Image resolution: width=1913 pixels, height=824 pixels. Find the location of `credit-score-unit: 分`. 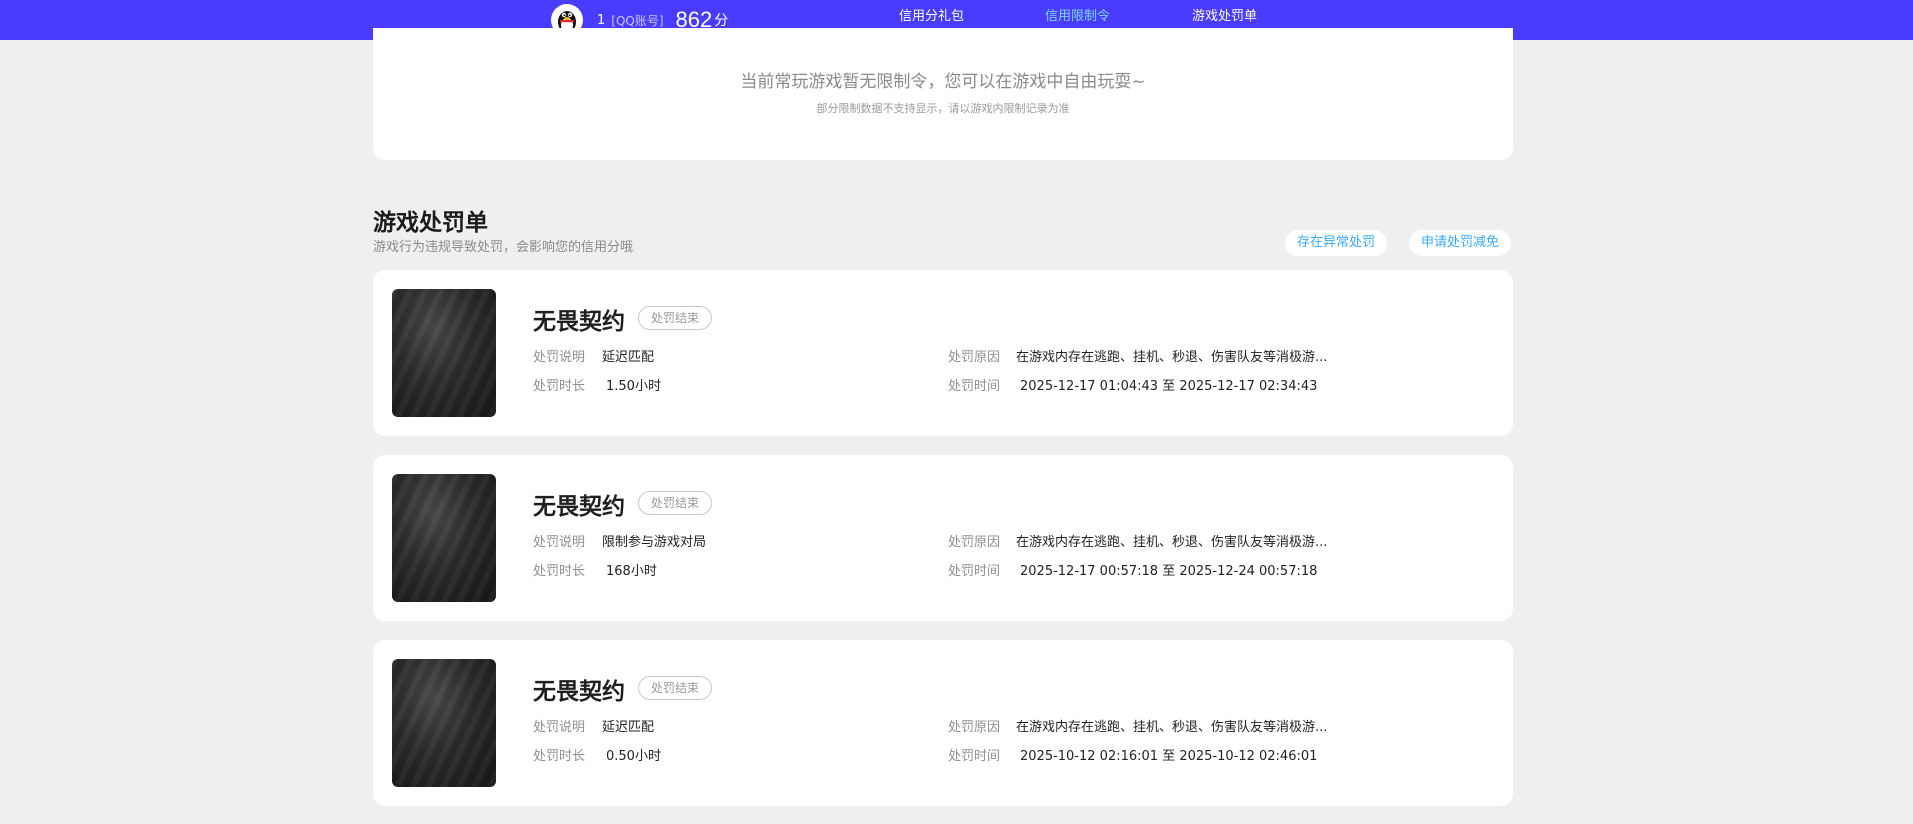

credit-score-unit: 分 is located at coordinates (721, 21).